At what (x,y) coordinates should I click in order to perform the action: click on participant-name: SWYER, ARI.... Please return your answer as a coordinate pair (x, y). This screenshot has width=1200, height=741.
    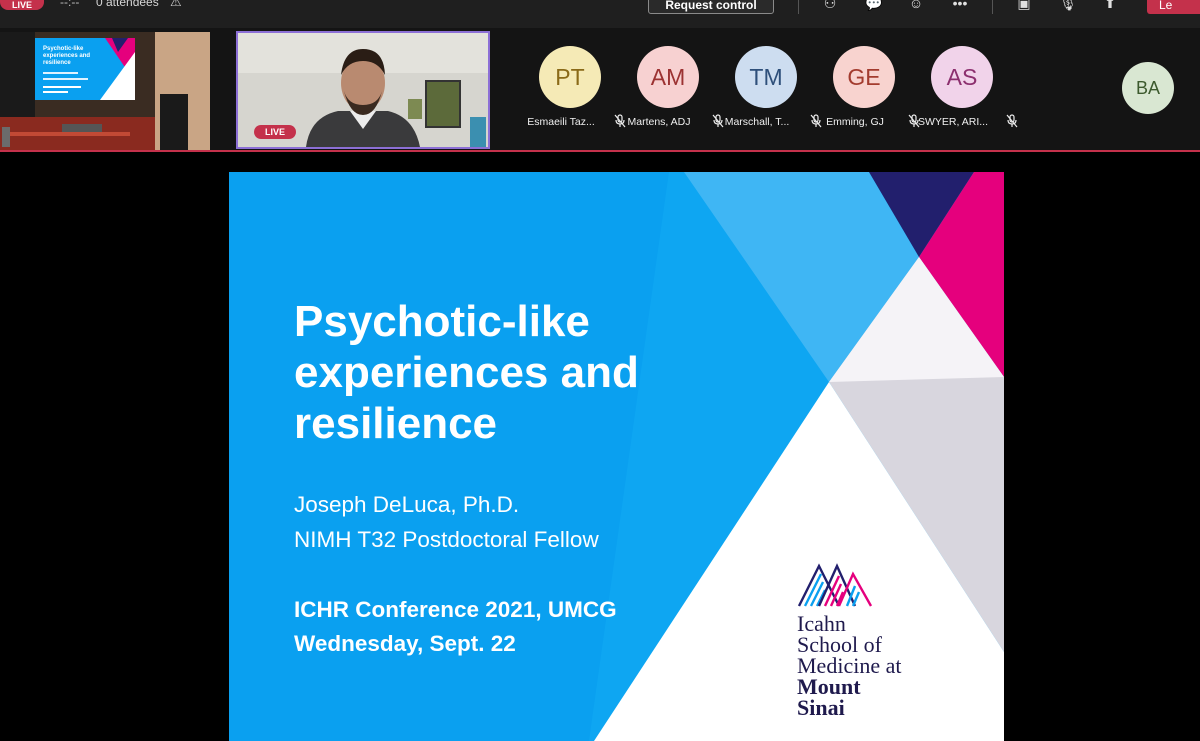
    Looking at the image, I should click on (952, 122).